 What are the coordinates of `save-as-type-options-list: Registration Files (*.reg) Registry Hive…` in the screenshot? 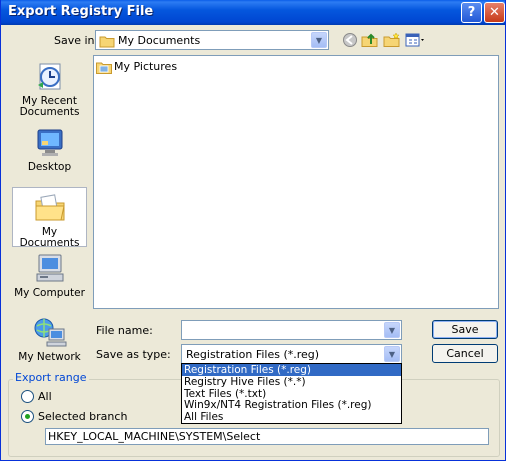 It's located at (291, 393).